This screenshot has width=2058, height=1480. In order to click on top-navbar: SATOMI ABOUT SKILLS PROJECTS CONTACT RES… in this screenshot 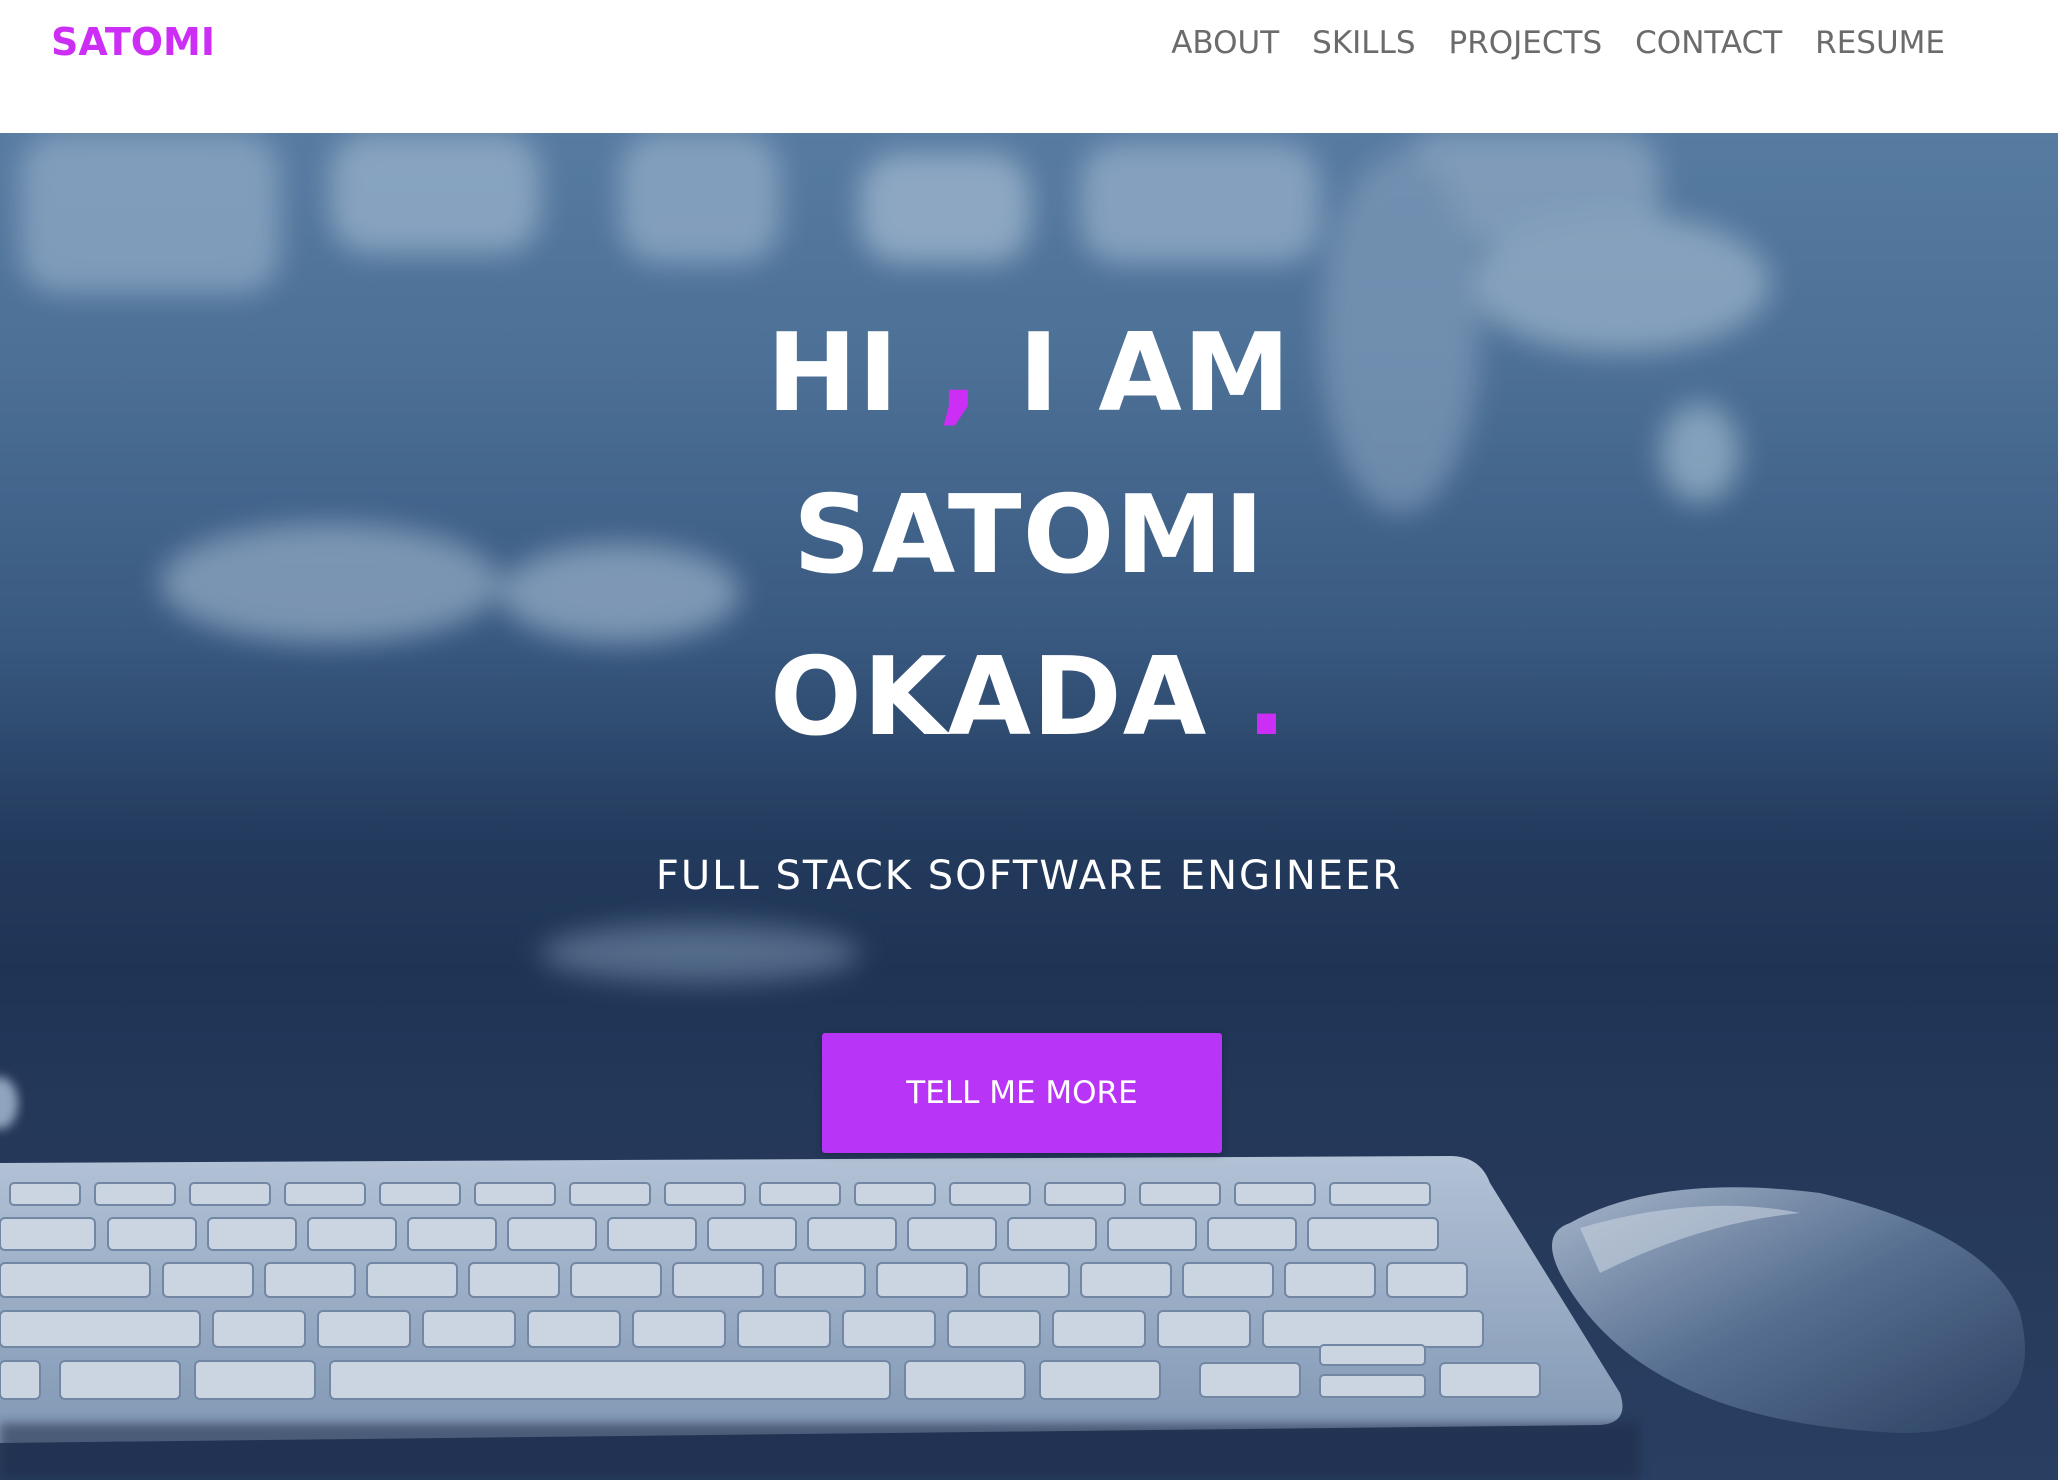, I will do `click(1029, 66)`.